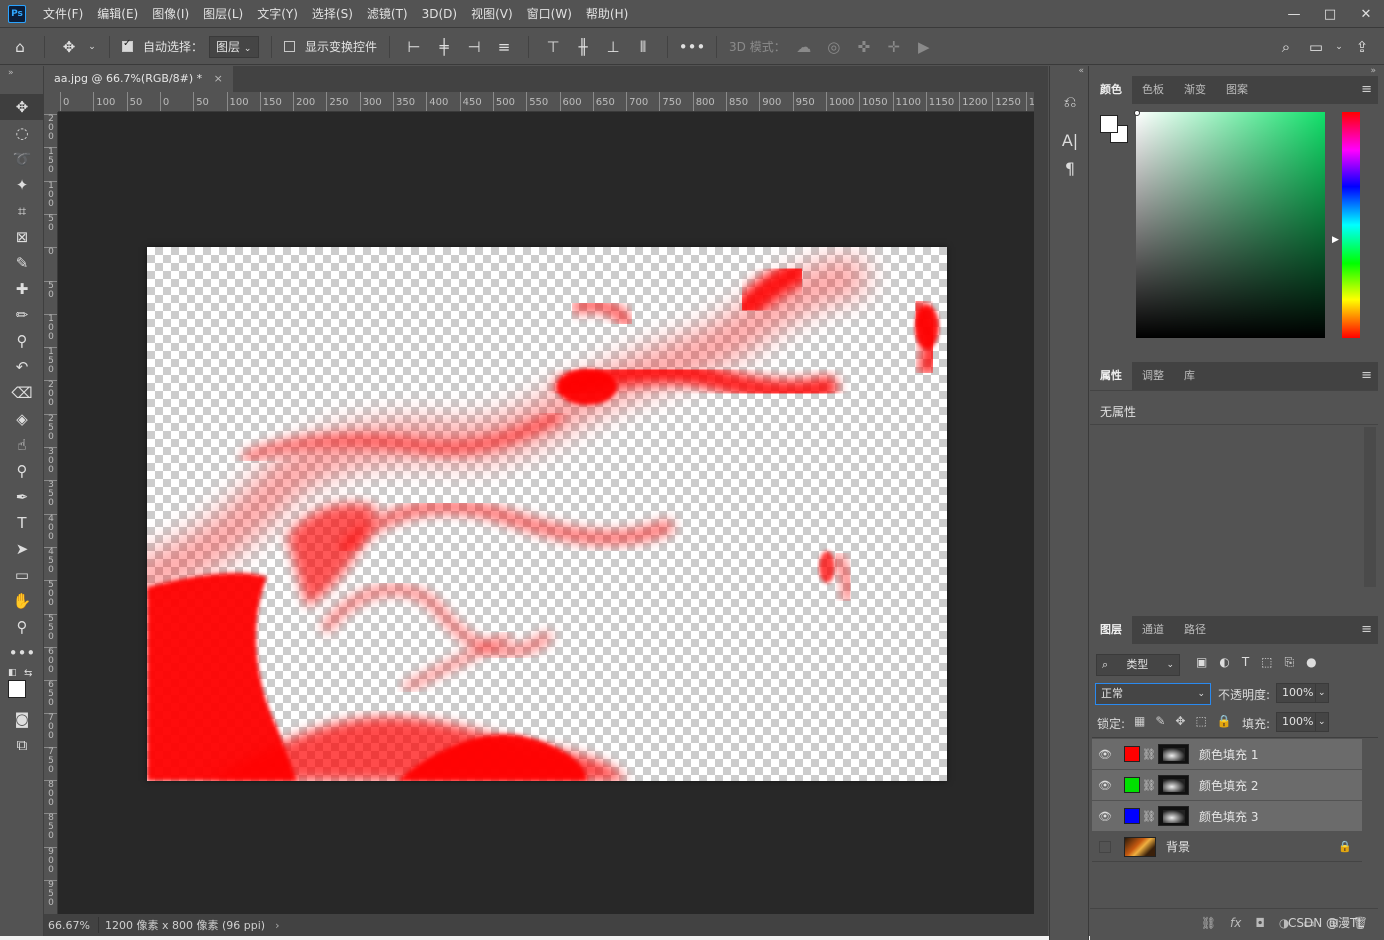 Image resolution: width=1384 pixels, height=940 pixels. Describe the element at coordinates (1201, 662) in the screenshot. I see `filter-pixel-icon: ▣` at that location.